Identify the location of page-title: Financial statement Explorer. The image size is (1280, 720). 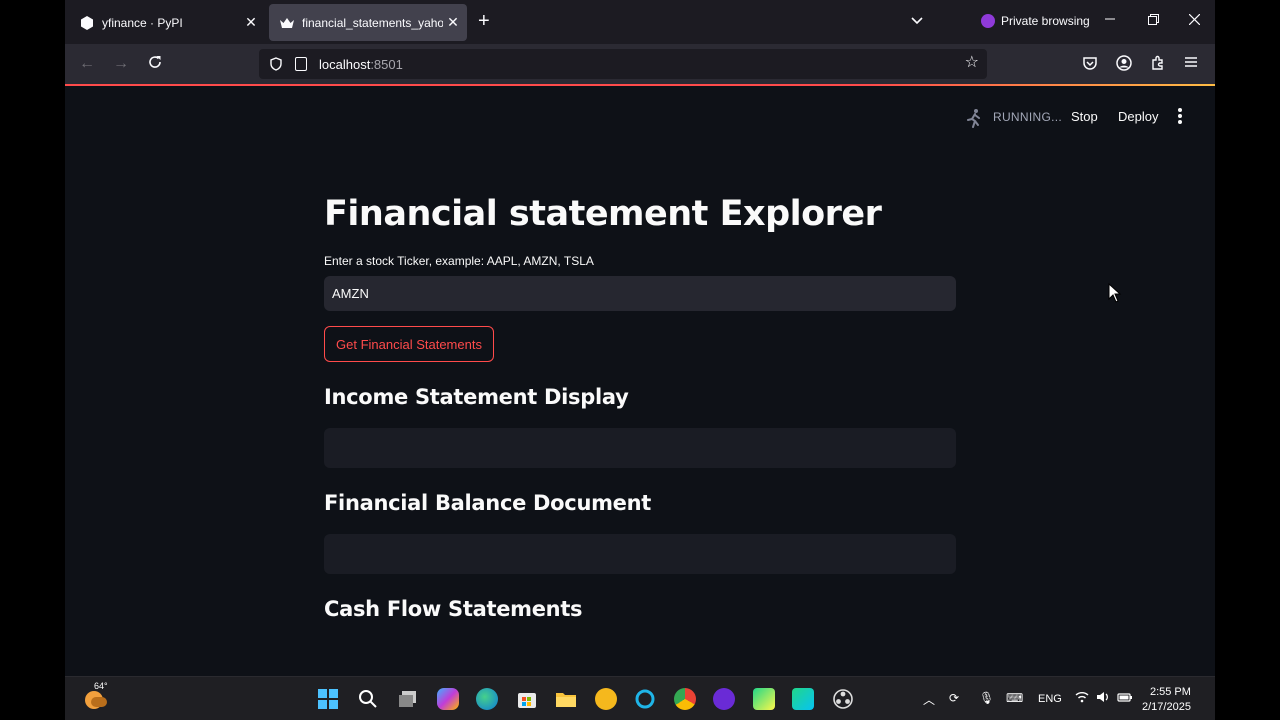
(603, 214).